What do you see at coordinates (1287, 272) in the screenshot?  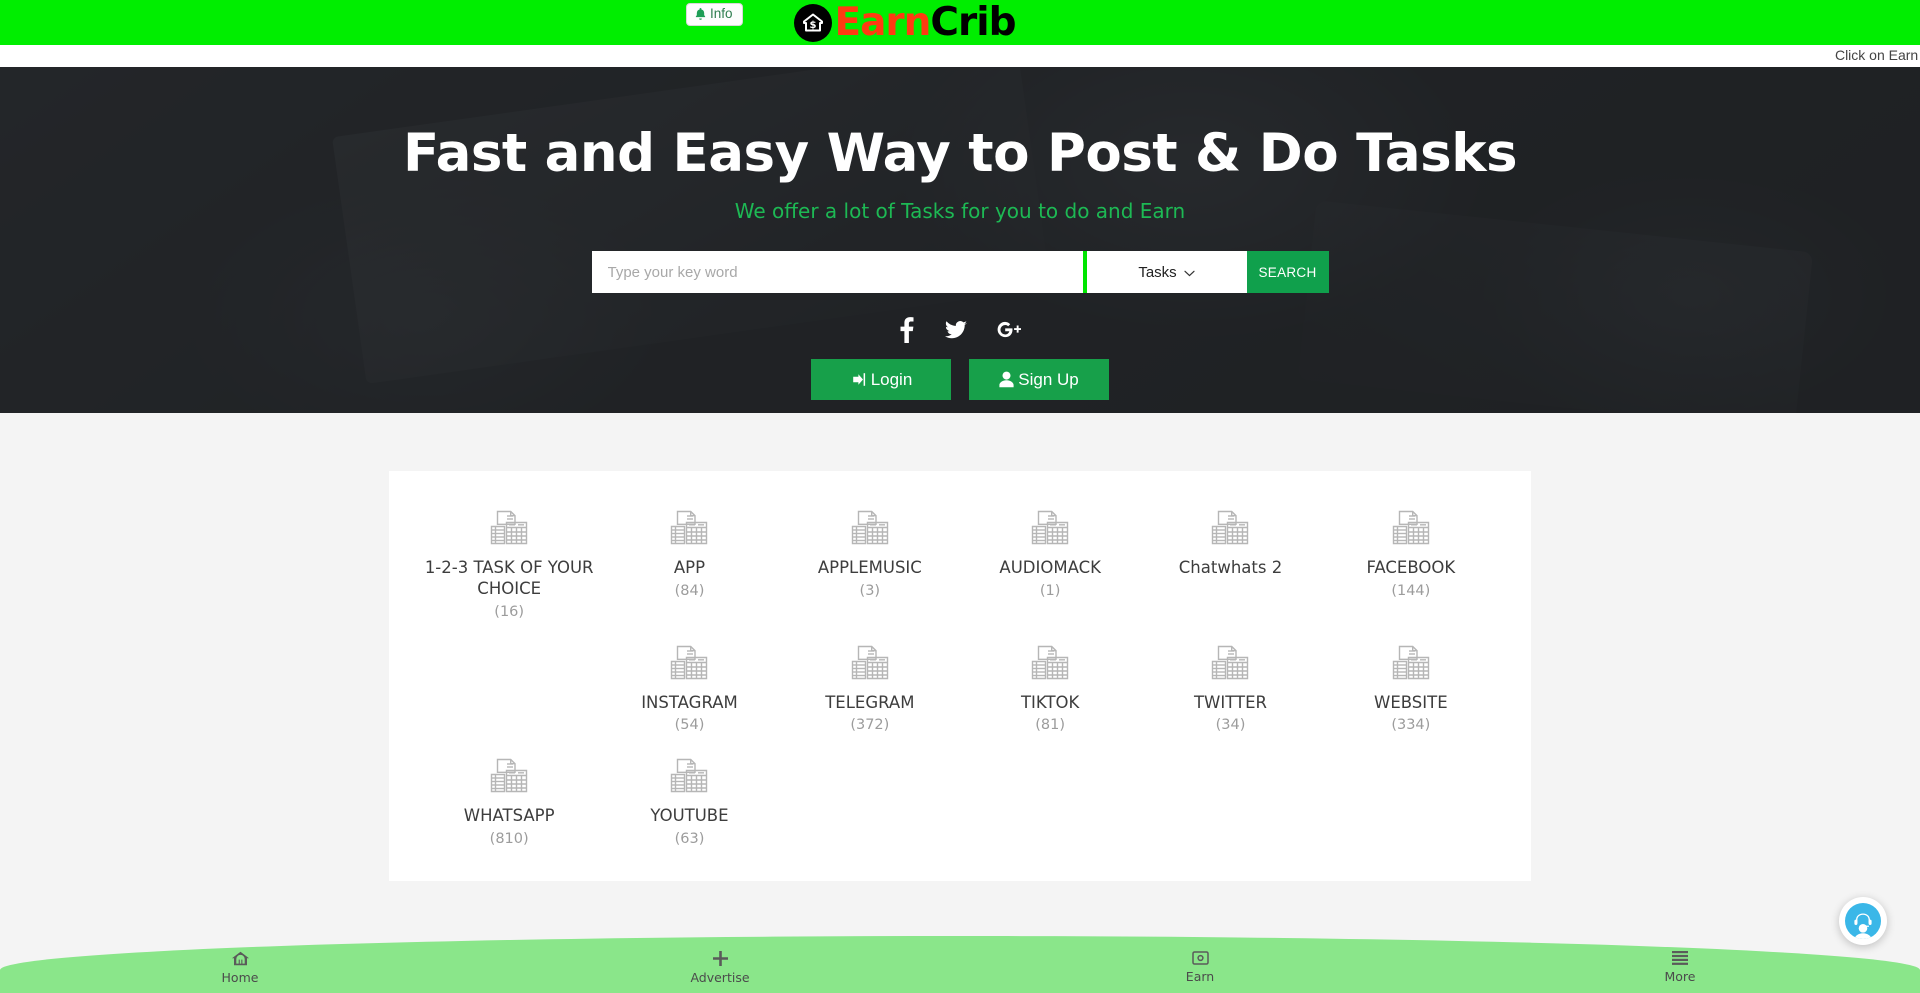 I see `search-button: SEARCH` at bounding box center [1287, 272].